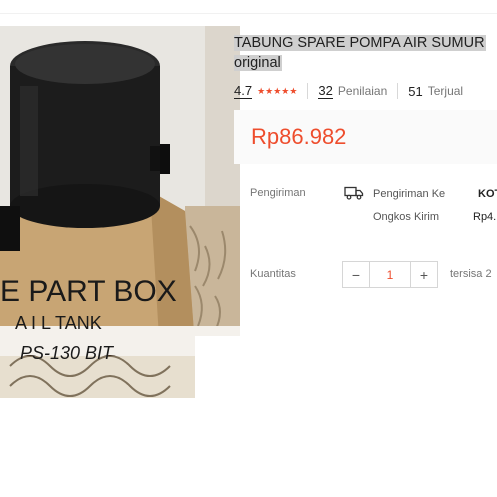 Image resolution: width=497 pixels, height=497 pixels. What do you see at coordinates (248, 491) in the screenshot?
I see `bottom-strip` at bounding box center [248, 491].